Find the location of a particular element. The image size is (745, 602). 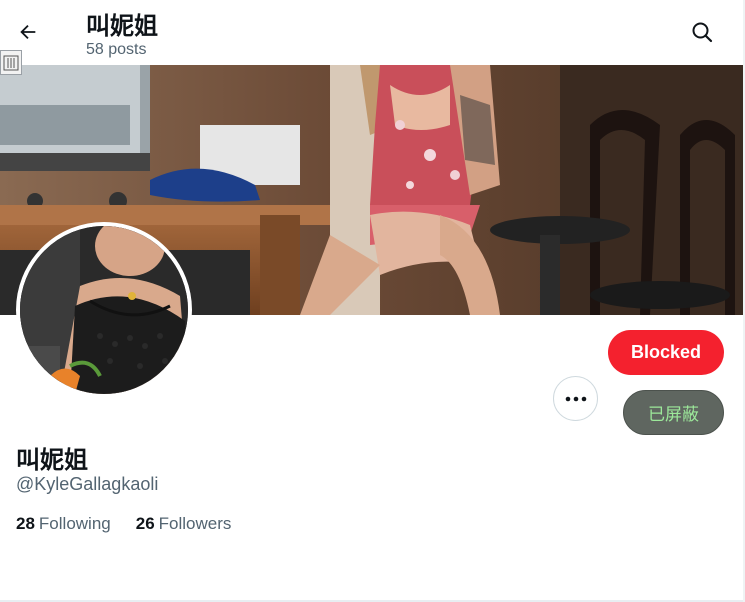

avatar is located at coordinates (104, 310).